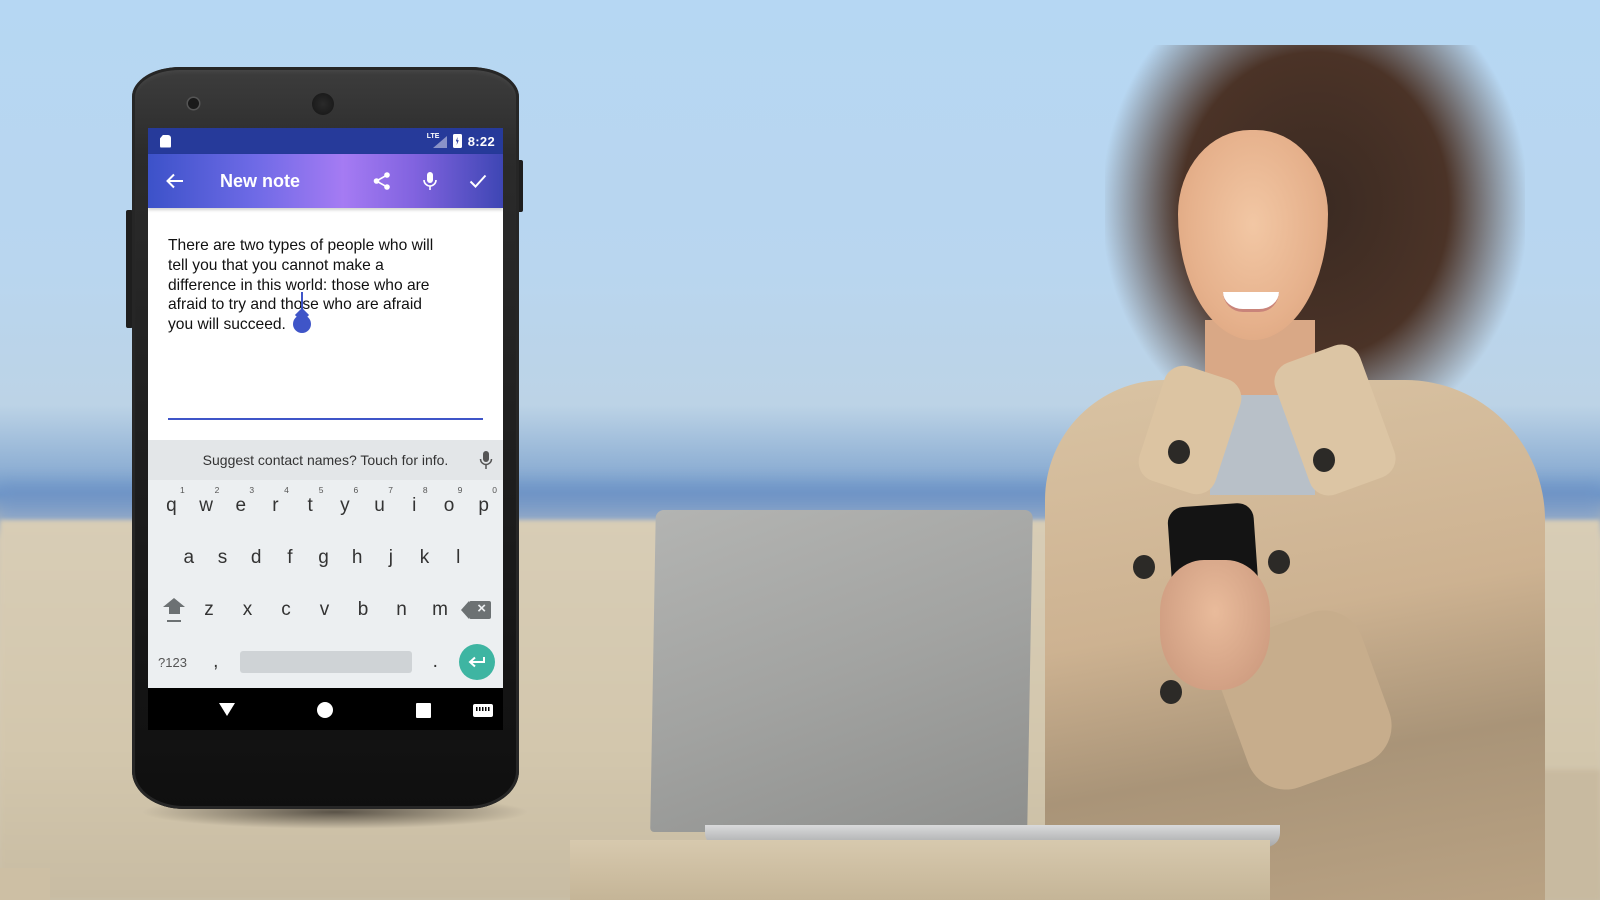 This screenshot has height=900, width=1600. What do you see at coordinates (325, 181) in the screenshot?
I see `app-bar: New note` at bounding box center [325, 181].